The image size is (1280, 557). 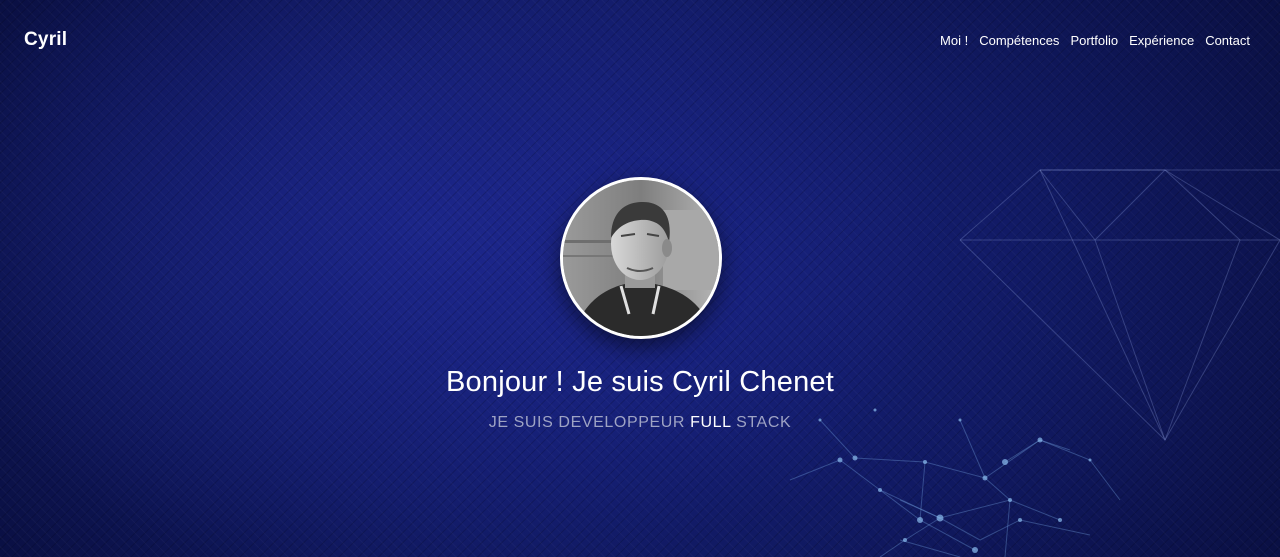 What do you see at coordinates (640, 382) in the screenshot?
I see `page-title: Bonjour ! Je suis Cyril Chenet` at bounding box center [640, 382].